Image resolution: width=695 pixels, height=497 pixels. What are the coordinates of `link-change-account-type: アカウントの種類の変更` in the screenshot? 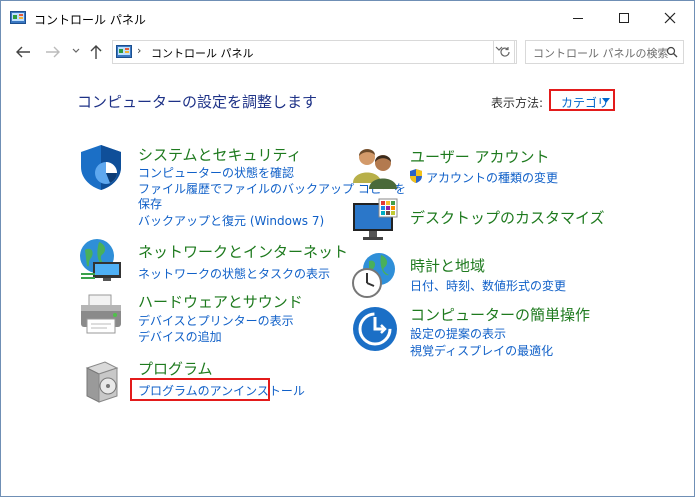 It's located at (492, 177).